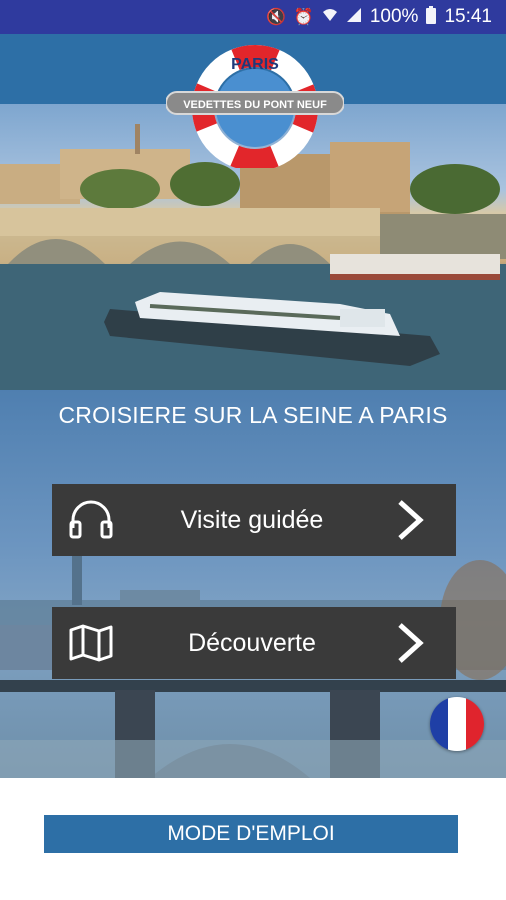 The width and height of the screenshot is (506, 900). Describe the element at coordinates (255, 64) in the screenshot. I see `logo-top-text: PARIS` at that location.